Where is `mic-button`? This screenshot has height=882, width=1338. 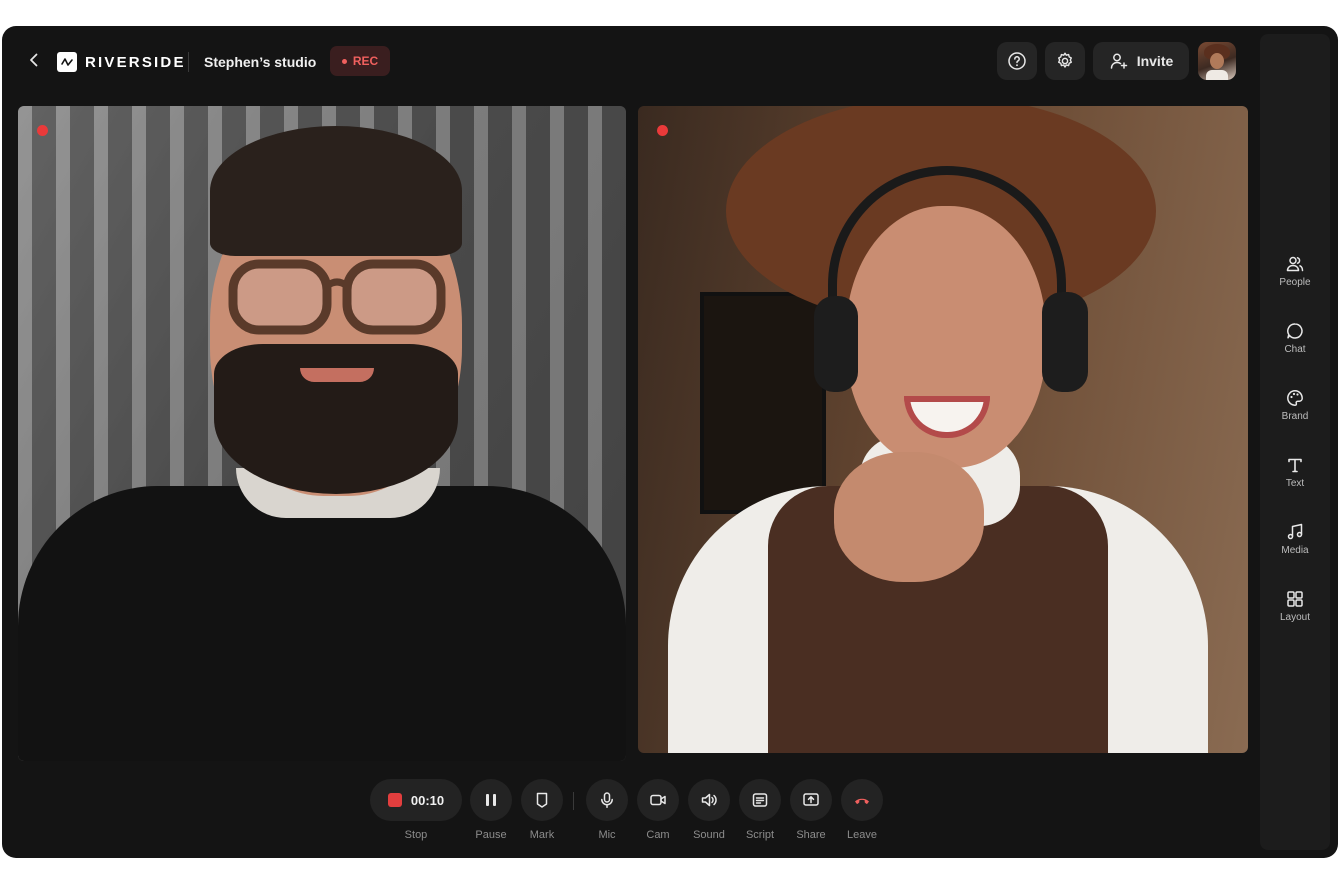
mic-button is located at coordinates (607, 800).